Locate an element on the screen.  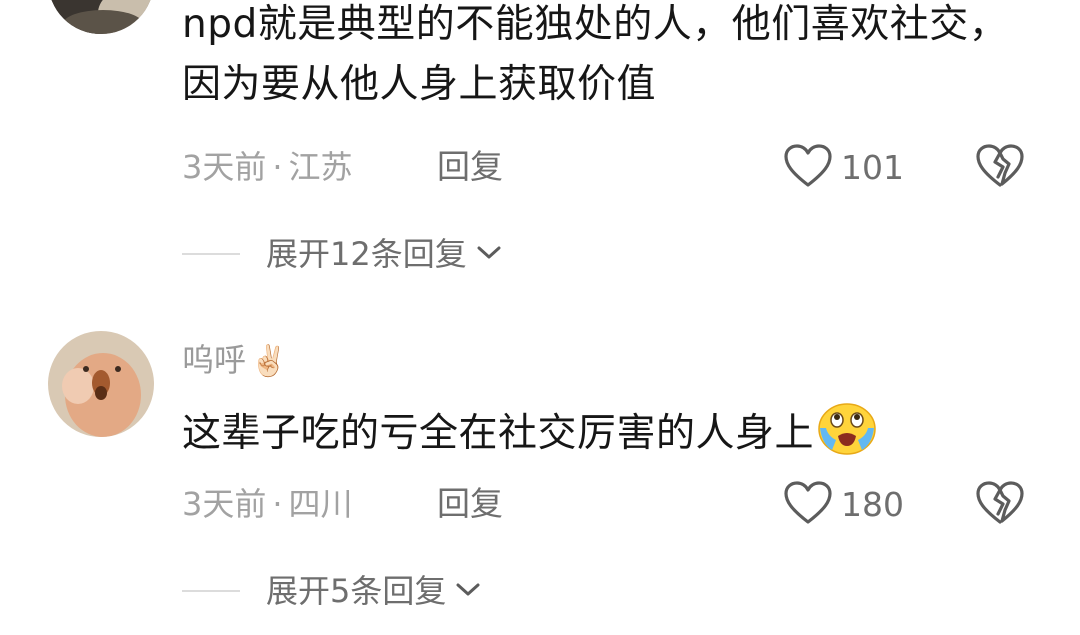
like-button: 101 is located at coordinates (843, 167).